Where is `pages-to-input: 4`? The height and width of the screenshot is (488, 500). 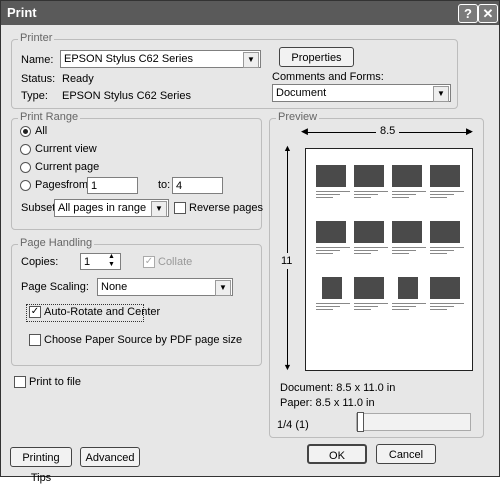 pages-to-input: 4 is located at coordinates (197, 185).